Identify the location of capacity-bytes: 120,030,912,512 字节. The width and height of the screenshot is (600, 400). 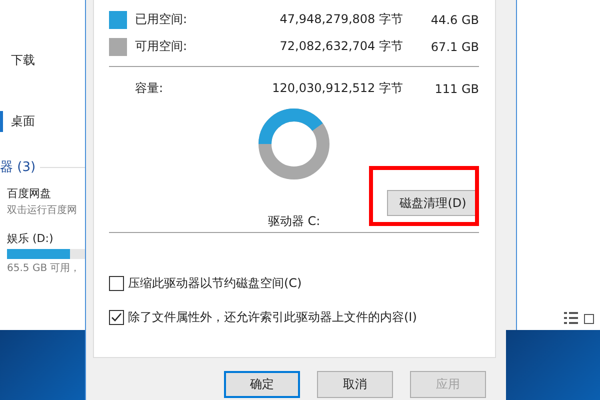
(337, 88).